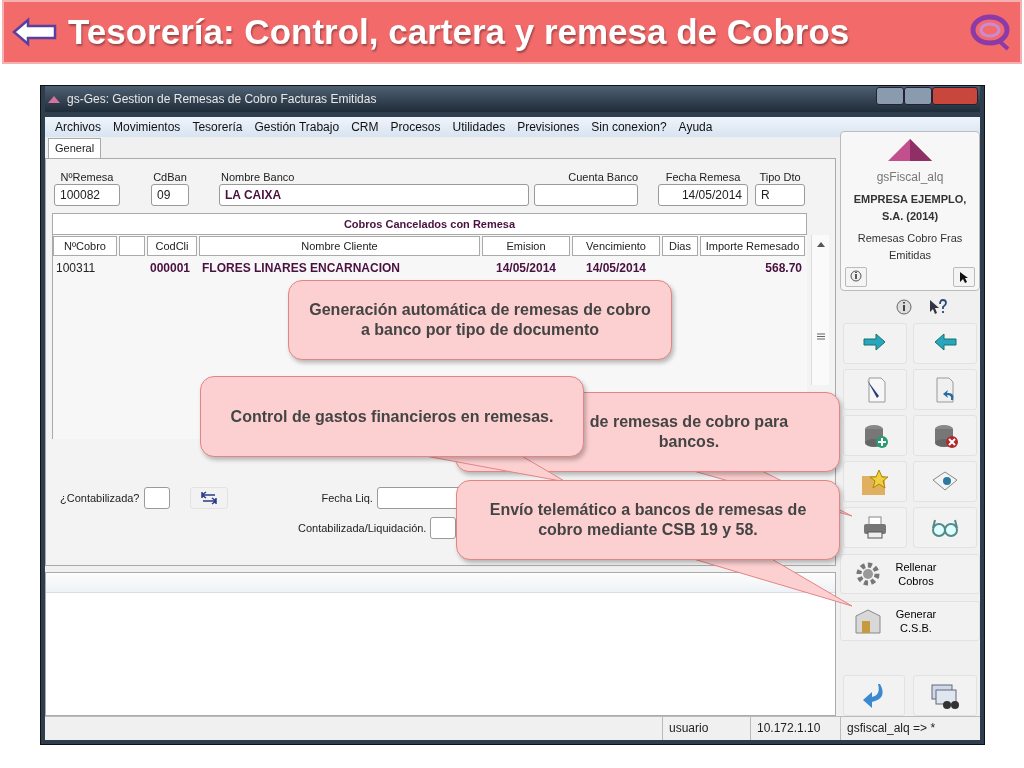  I want to click on column-header: NºCobro, so click(85, 245).